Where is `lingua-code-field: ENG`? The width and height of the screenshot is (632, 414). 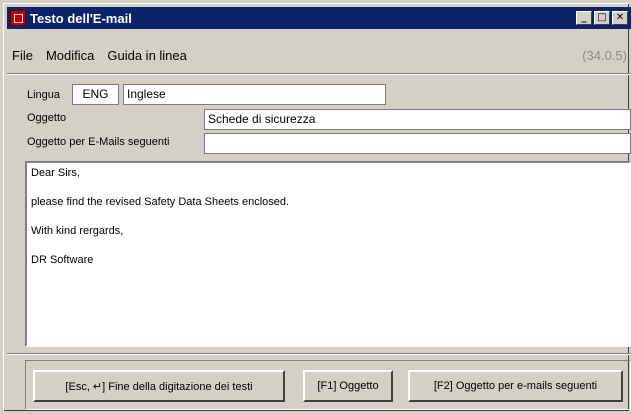
lingua-code-field: ENG is located at coordinates (95, 94).